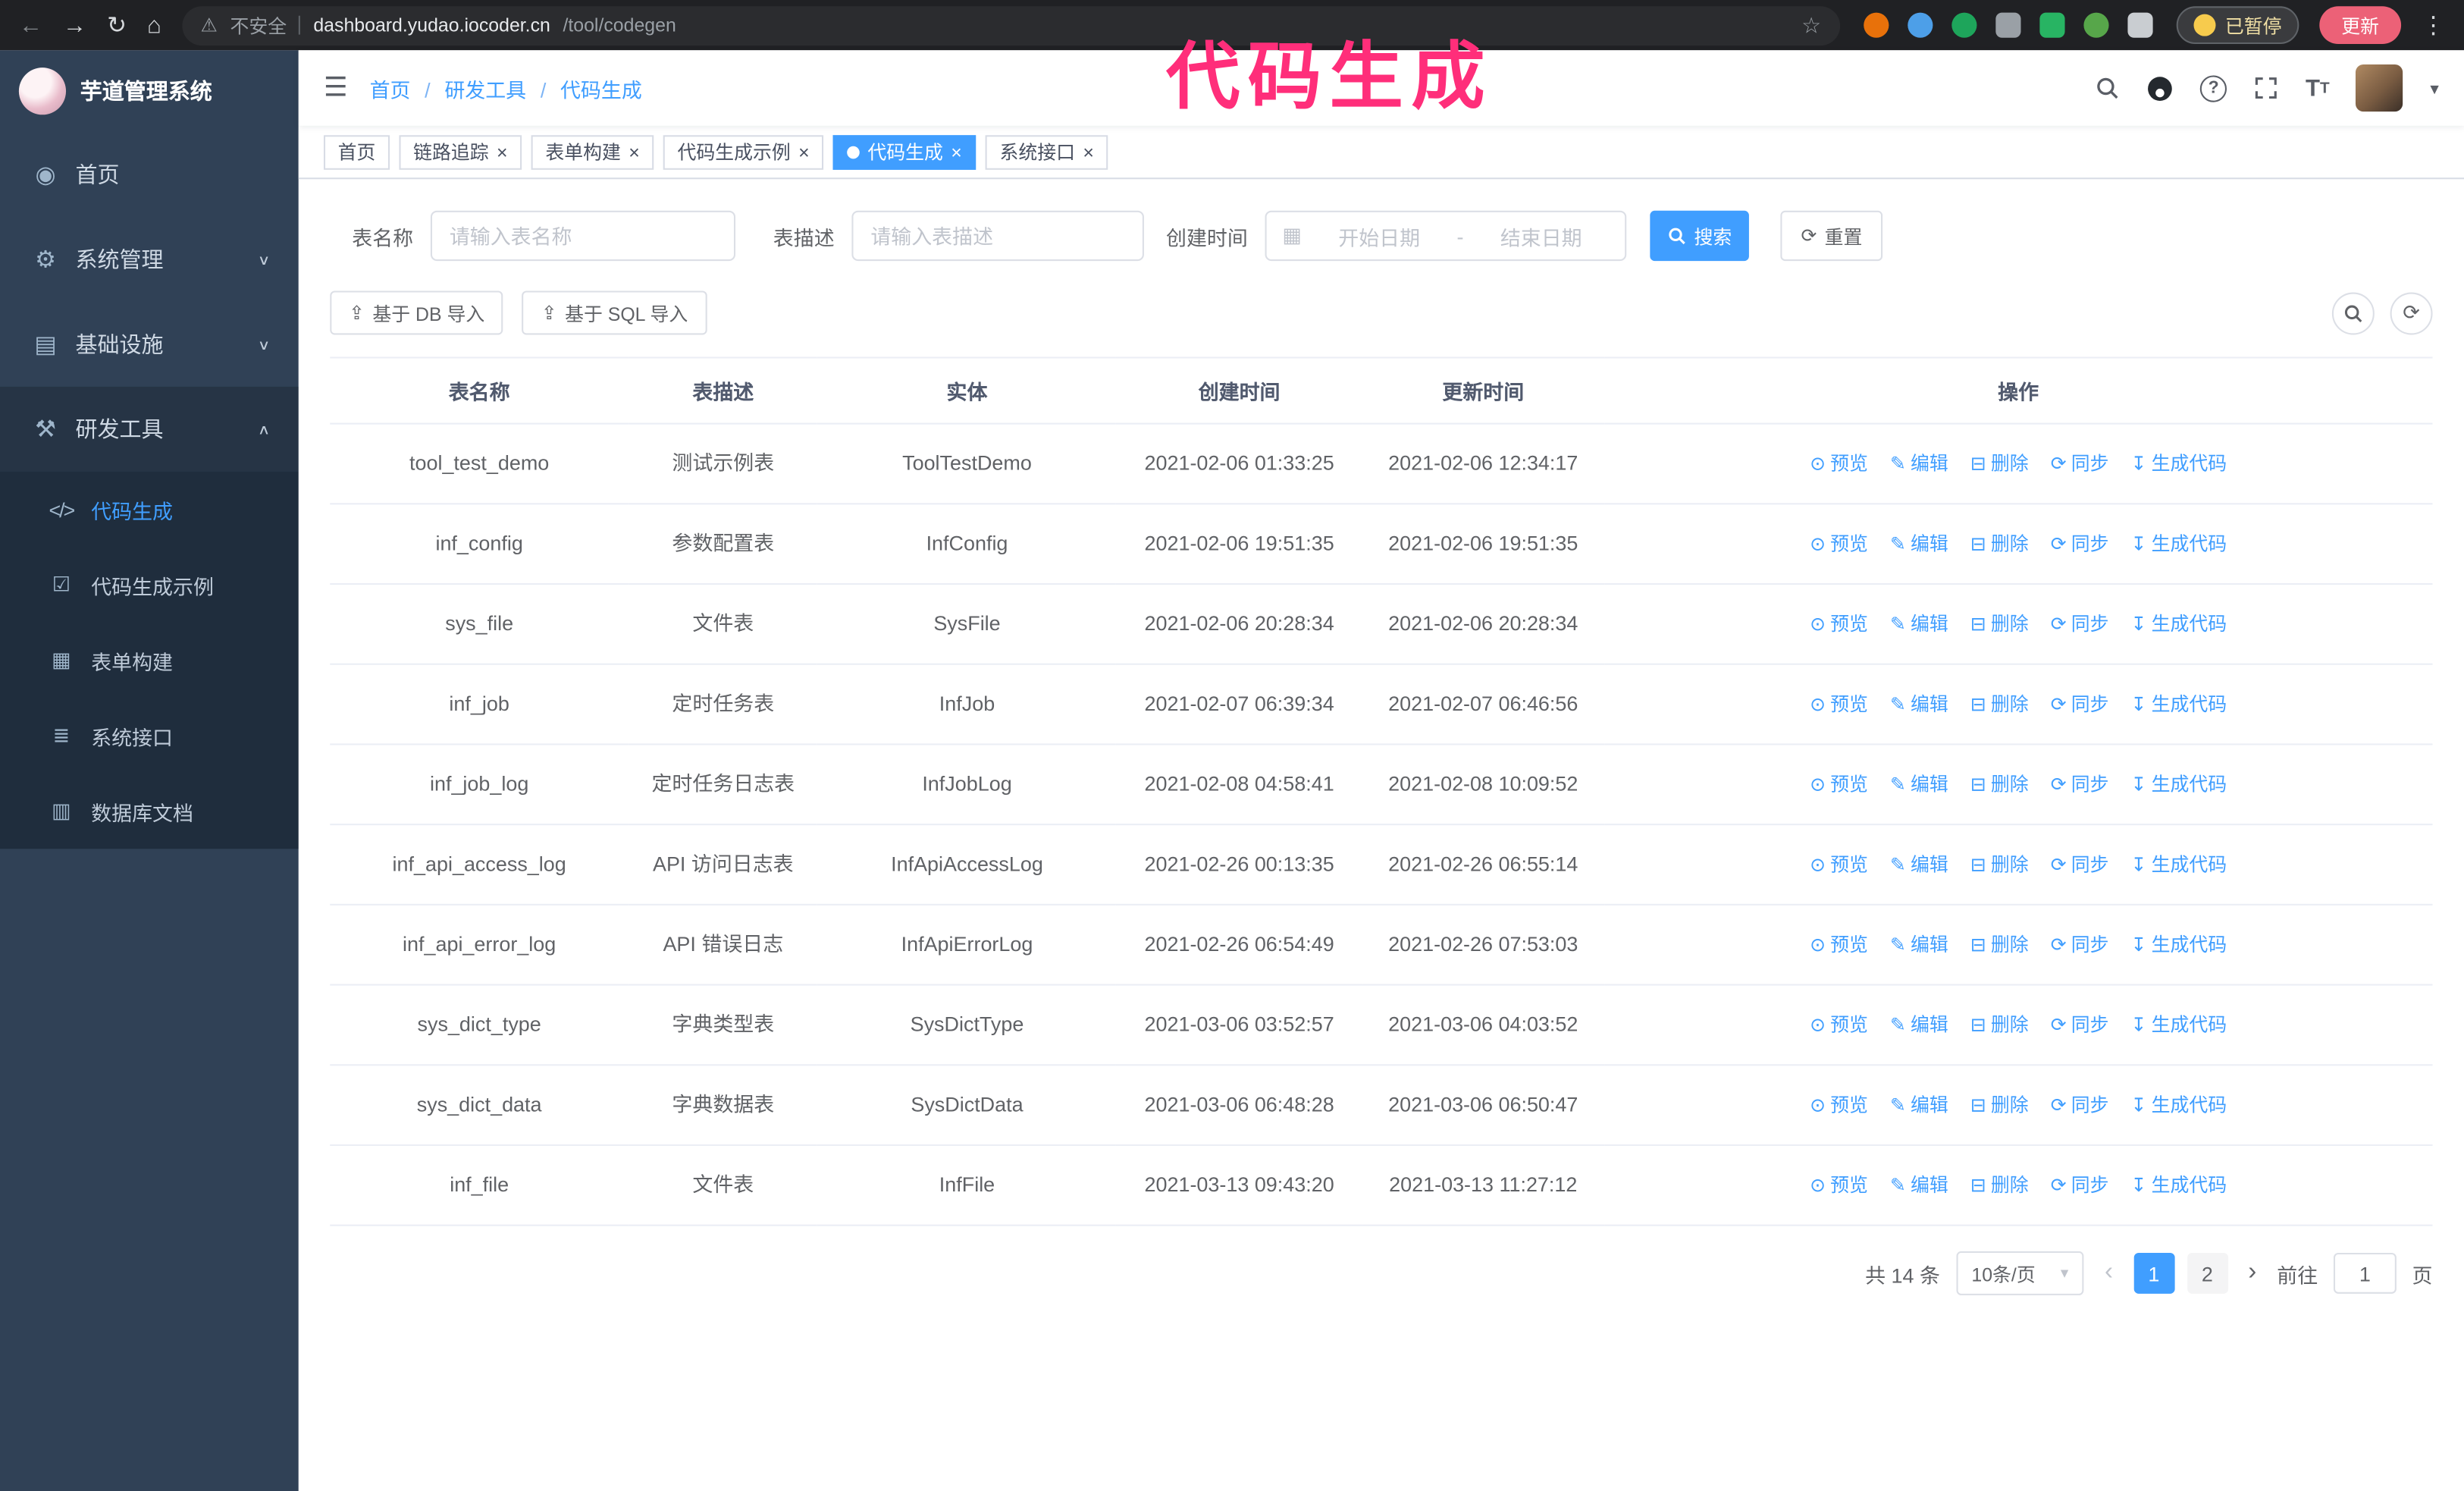 The height and width of the screenshot is (1491, 2464). Describe the element at coordinates (583, 236) in the screenshot. I see `table-name-input` at that location.